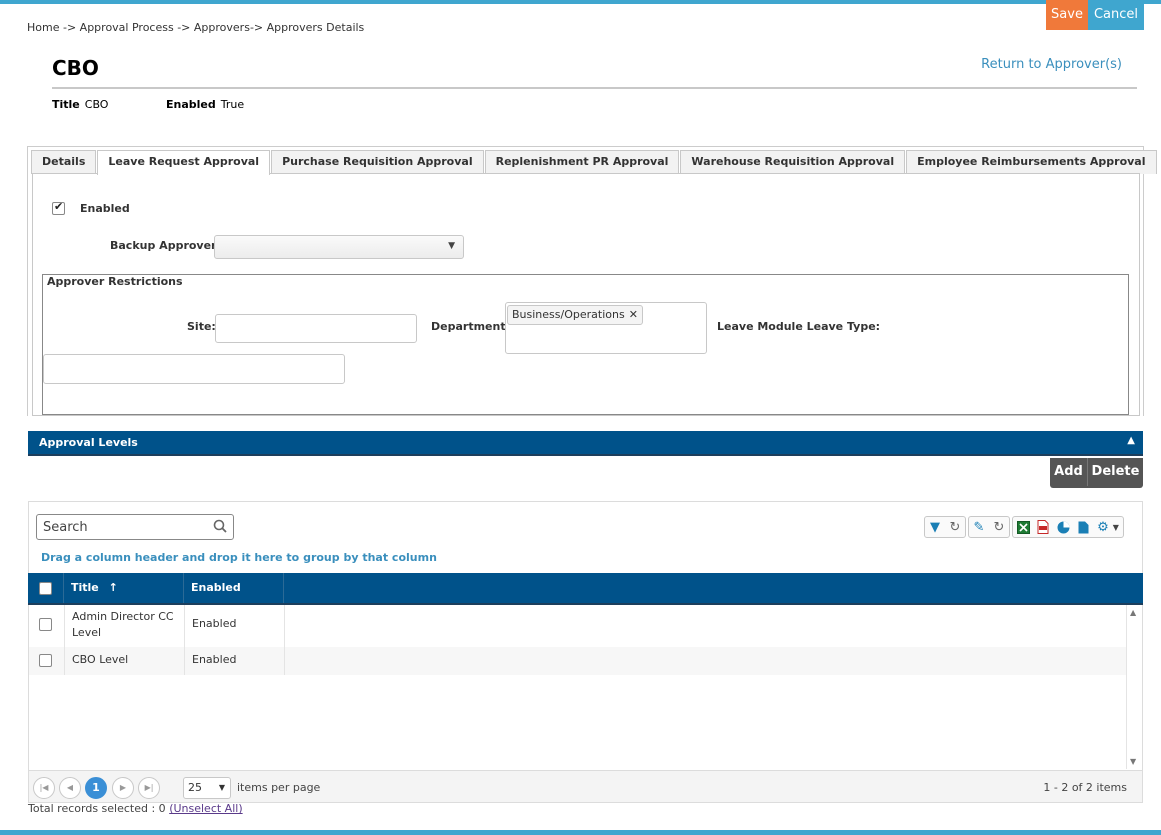 The height and width of the screenshot is (835, 1161). What do you see at coordinates (216, 587) in the screenshot?
I see `column-enabled-label: Enabled` at bounding box center [216, 587].